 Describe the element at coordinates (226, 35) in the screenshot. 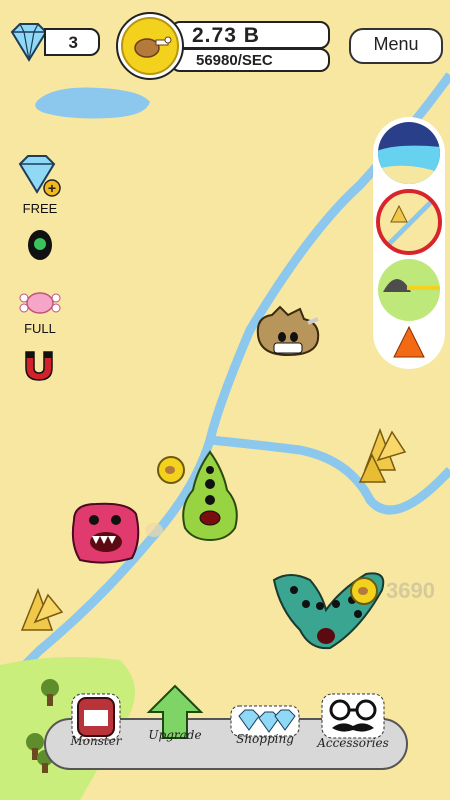

I see `coin-total-value: 2.73 B` at that location.